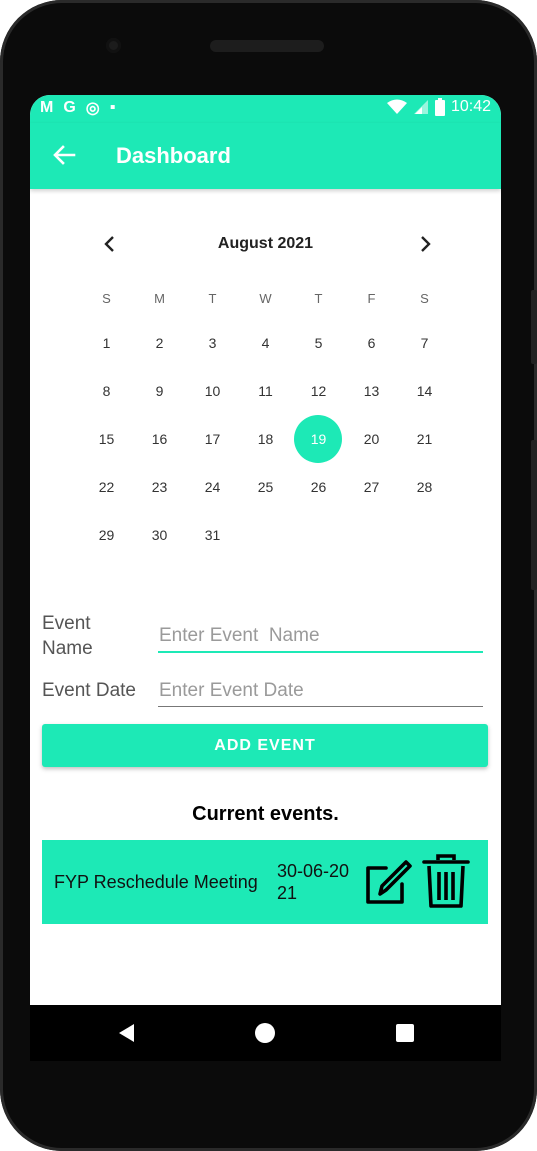  I want to click on event-name-label-line: Event, so click(66, 623).